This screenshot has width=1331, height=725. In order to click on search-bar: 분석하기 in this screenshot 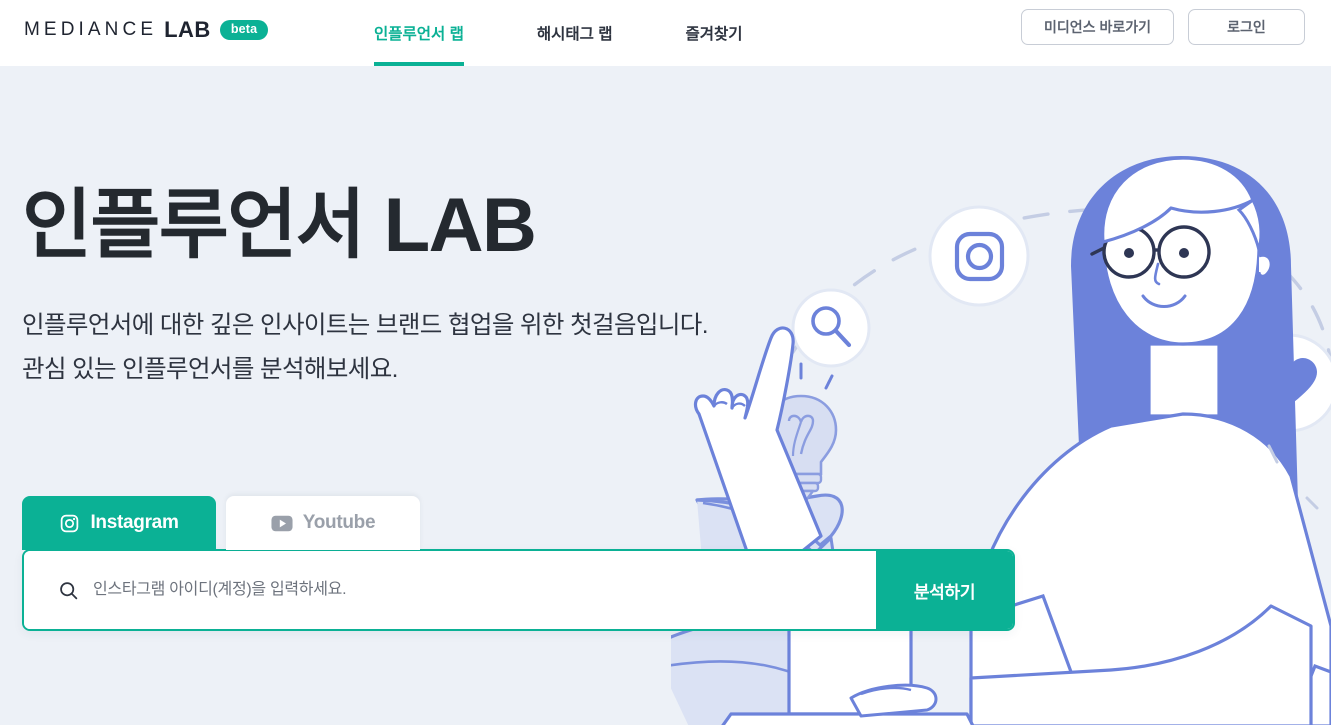, I will do `click(518, 590)`.